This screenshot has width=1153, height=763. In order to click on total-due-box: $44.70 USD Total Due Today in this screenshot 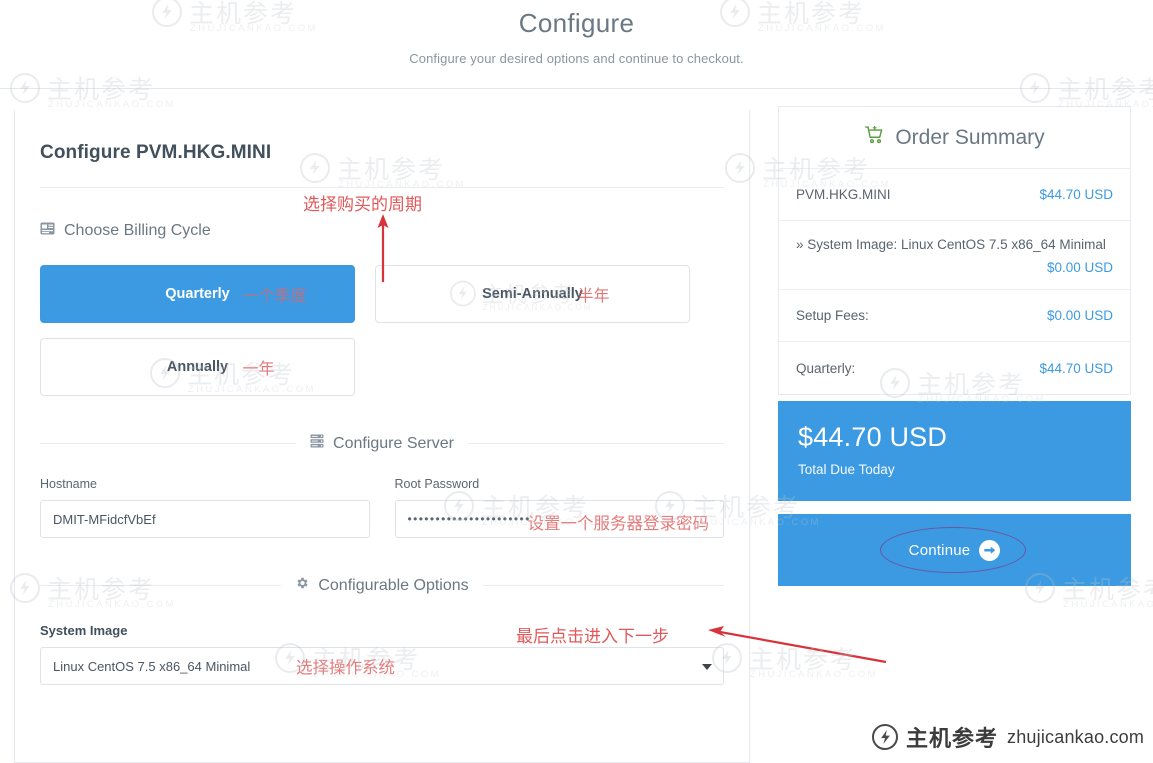, I will do `click(954, 451)`.